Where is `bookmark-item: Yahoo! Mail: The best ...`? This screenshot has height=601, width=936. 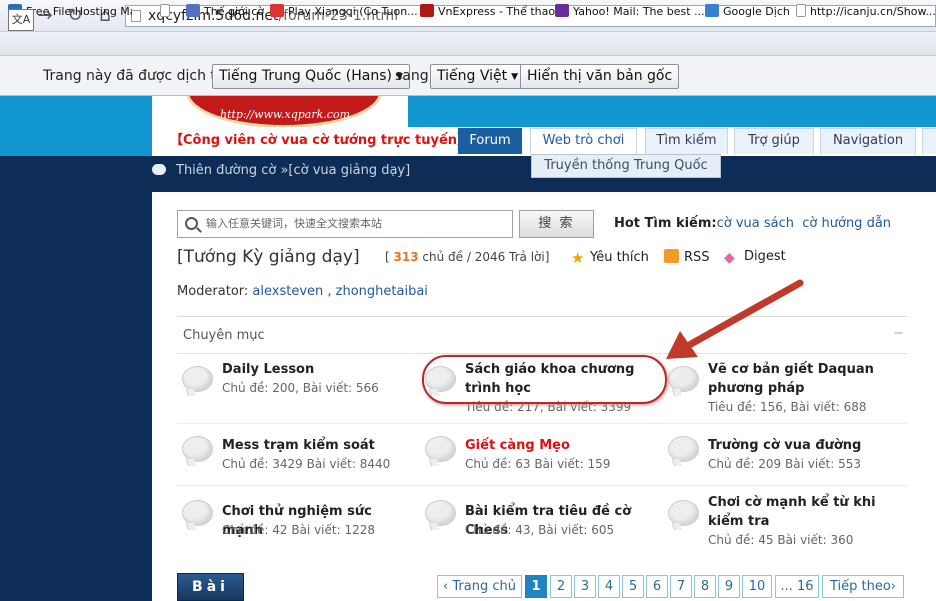
bookmark-item: Yahoo! Mail: The best ... is located at coordinates (630, 12).